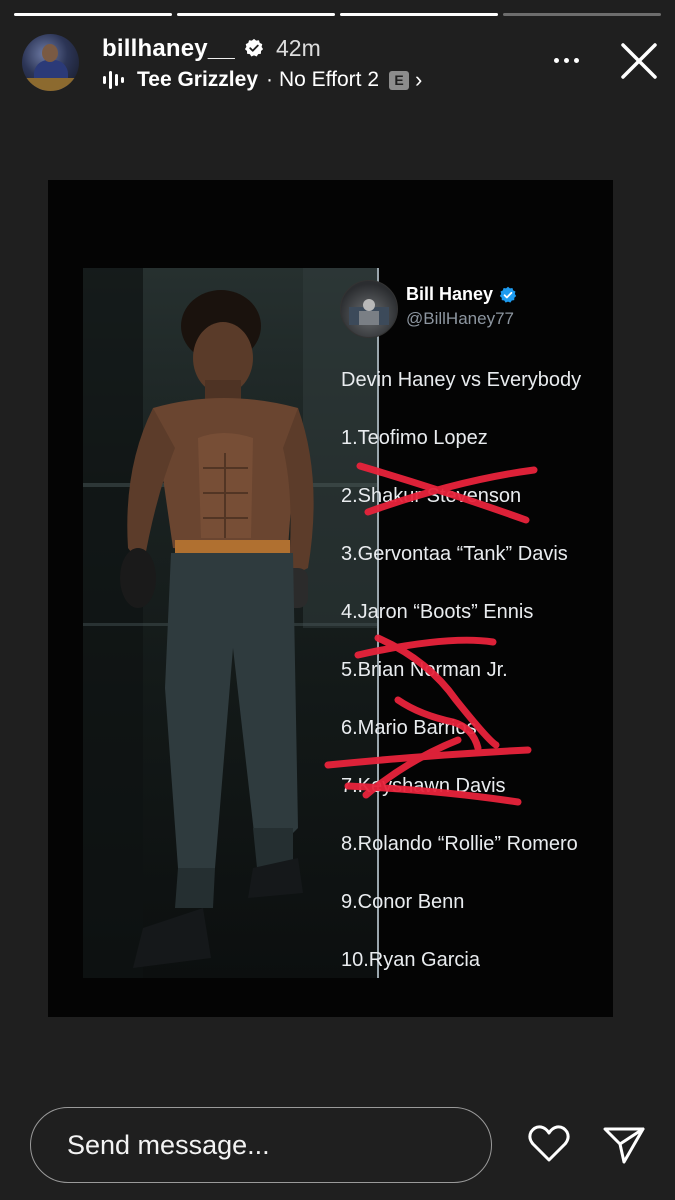 The height and width of the screenshot is (1200, 675). What do you see at coordinates (262, 80) in the screenshot?
I see `music-attribution: Tee Grizzley · No Effort 2 E ›` at bounding box center [262, 80].